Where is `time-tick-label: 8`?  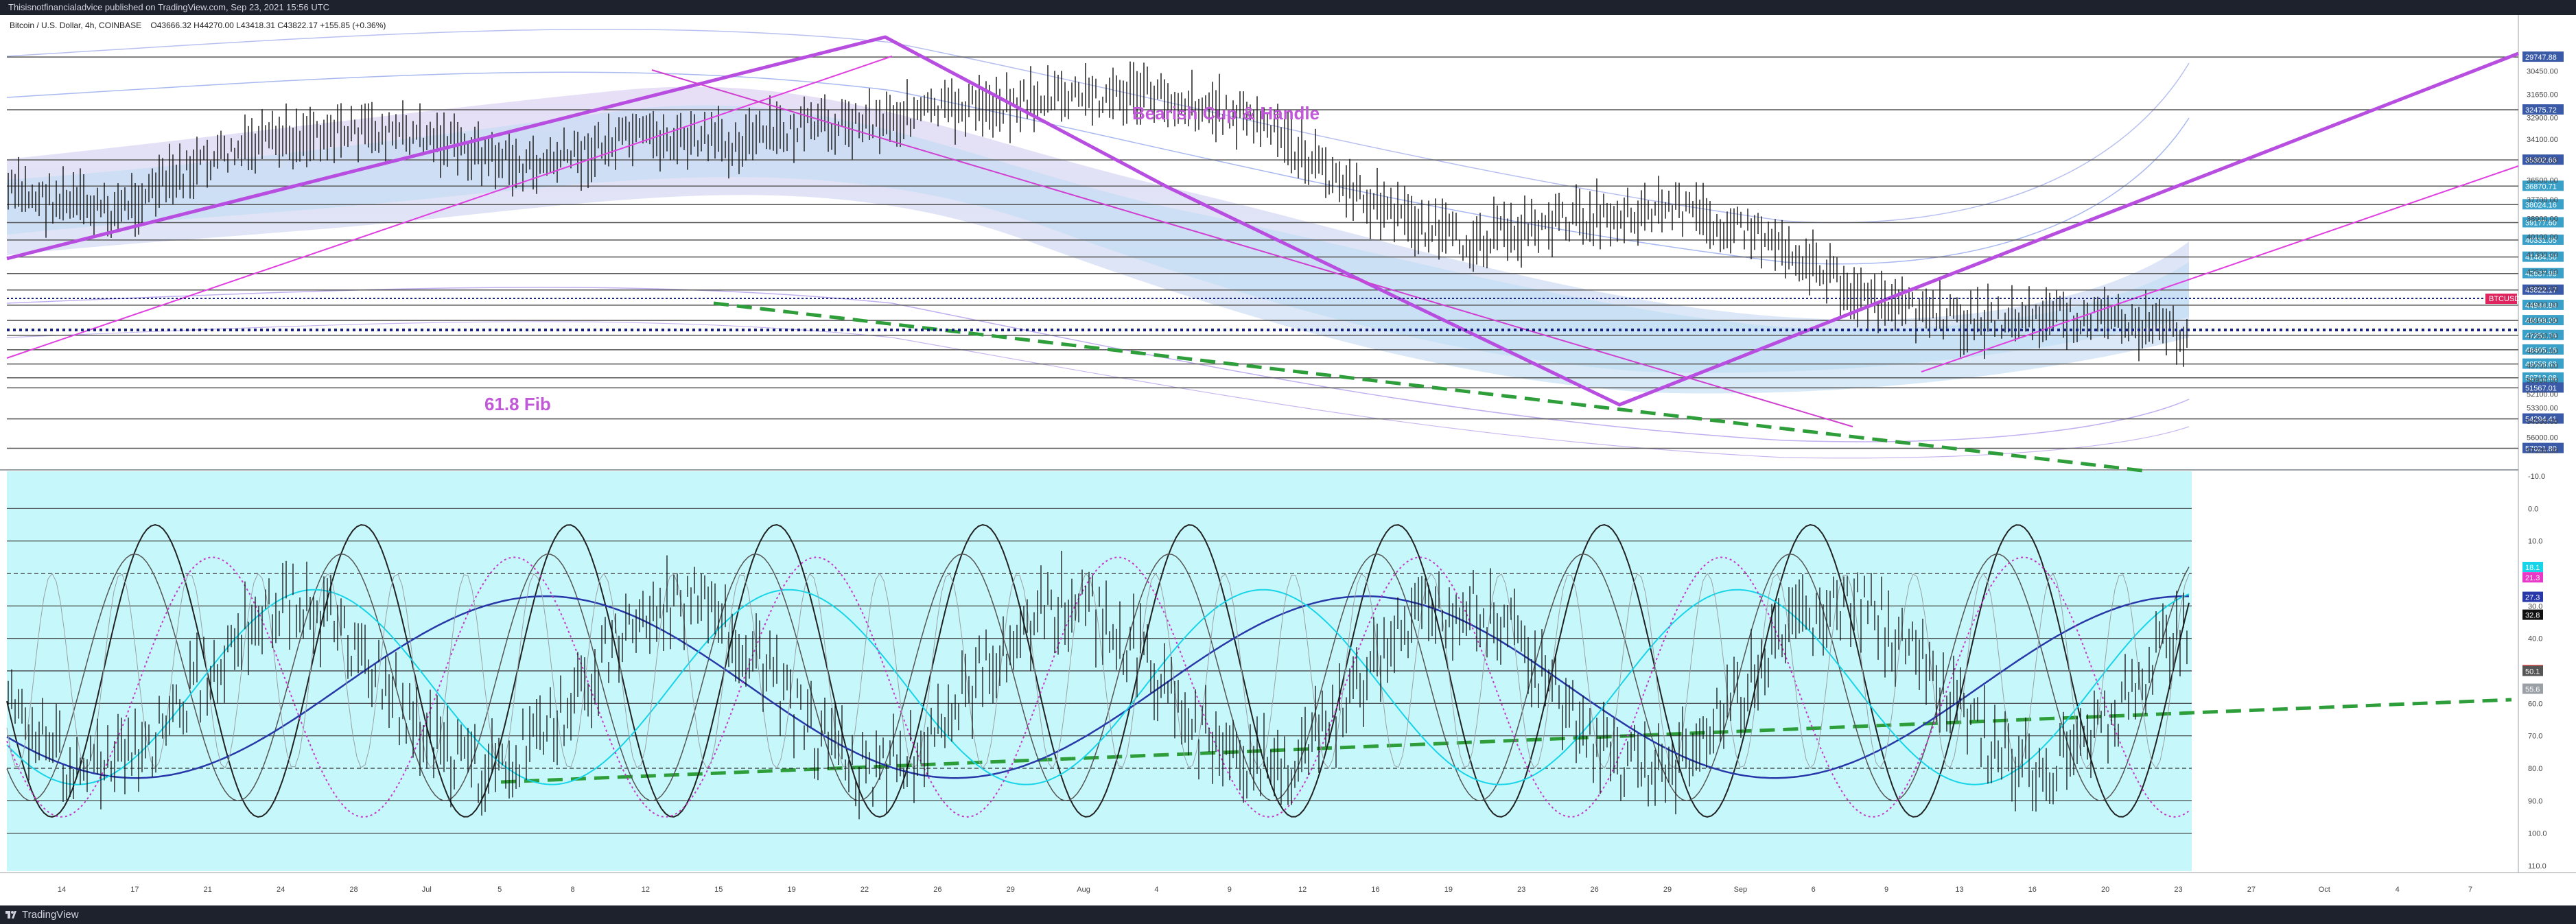
time-tick-label: 8 is located at coordinates (572, 890).